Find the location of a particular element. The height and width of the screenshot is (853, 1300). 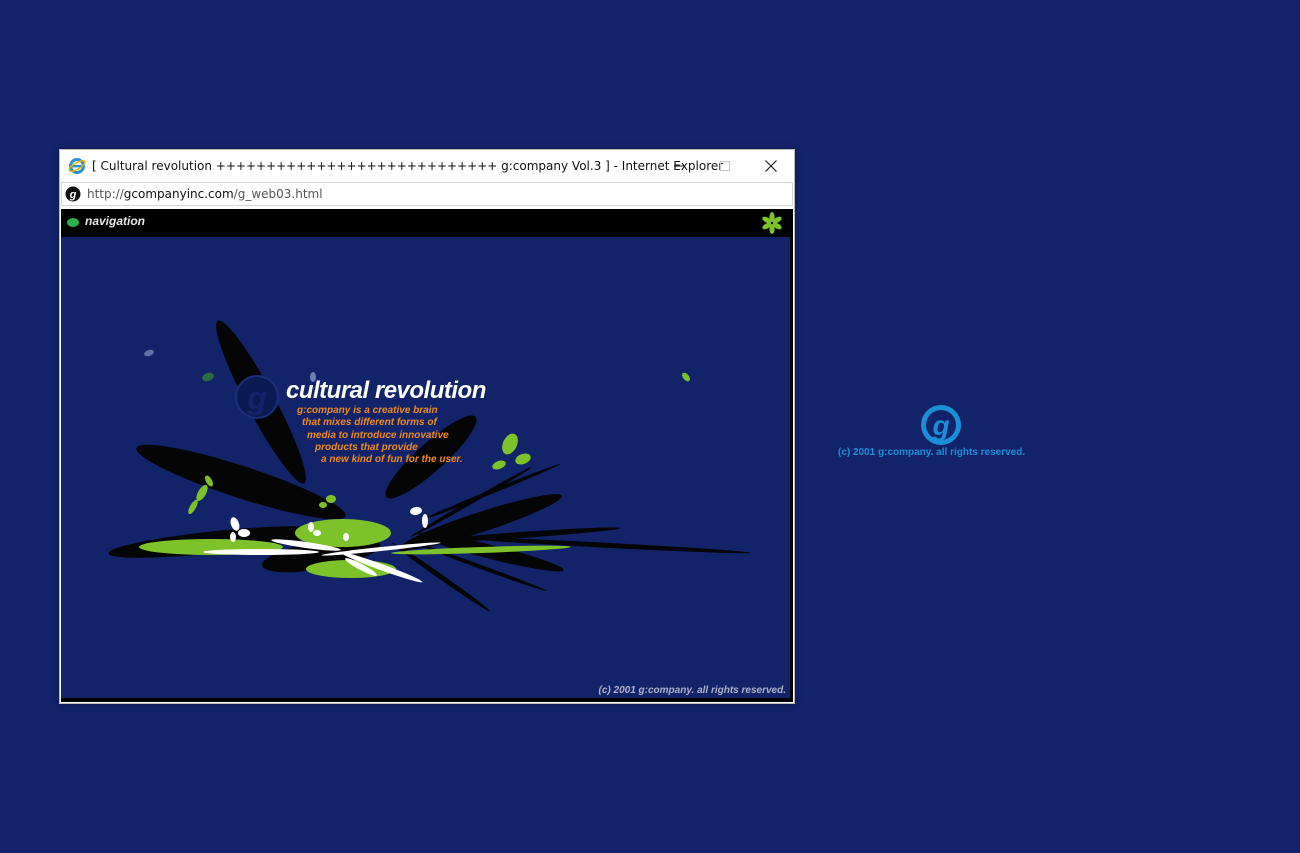

window-controls is located at coordinates (725, 165).